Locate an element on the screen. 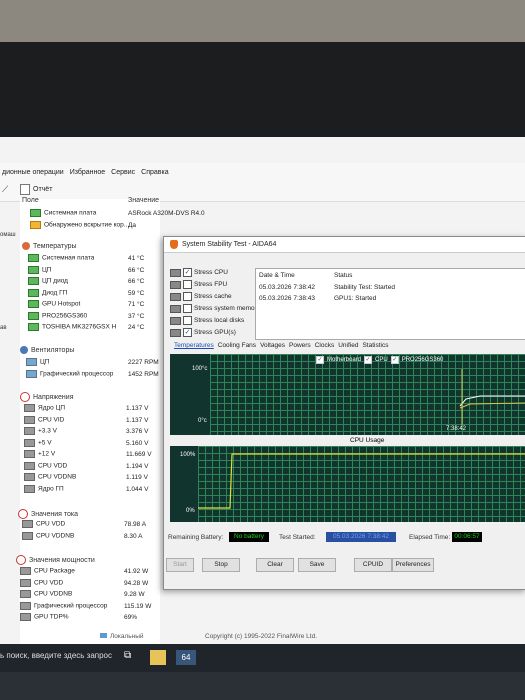  row-label: Ядро ГП is located at coordinates (51, 489).